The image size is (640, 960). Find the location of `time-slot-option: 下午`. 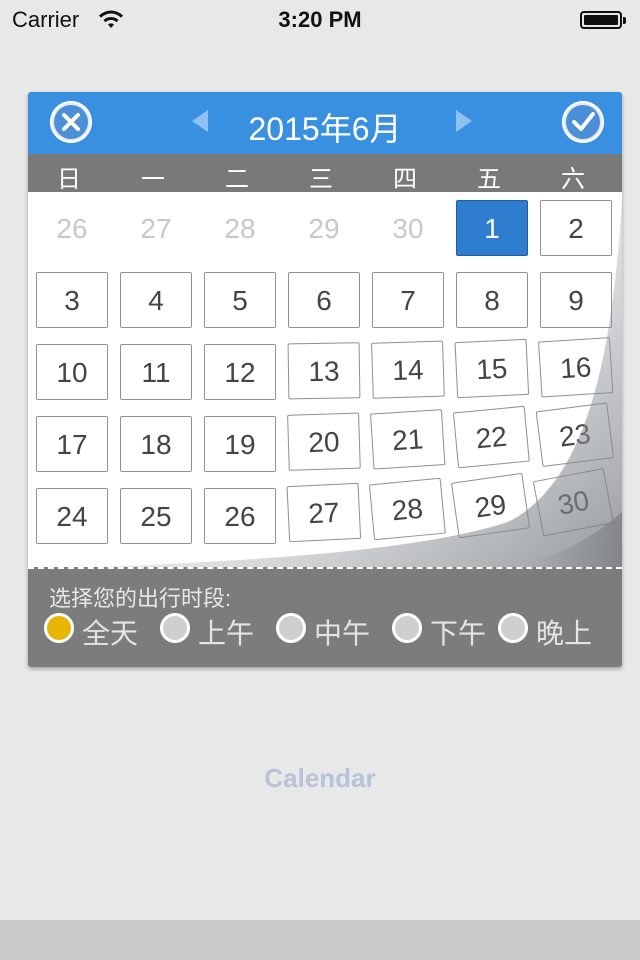

time-slot-option: 下午 is located at coordinates (447, 630).